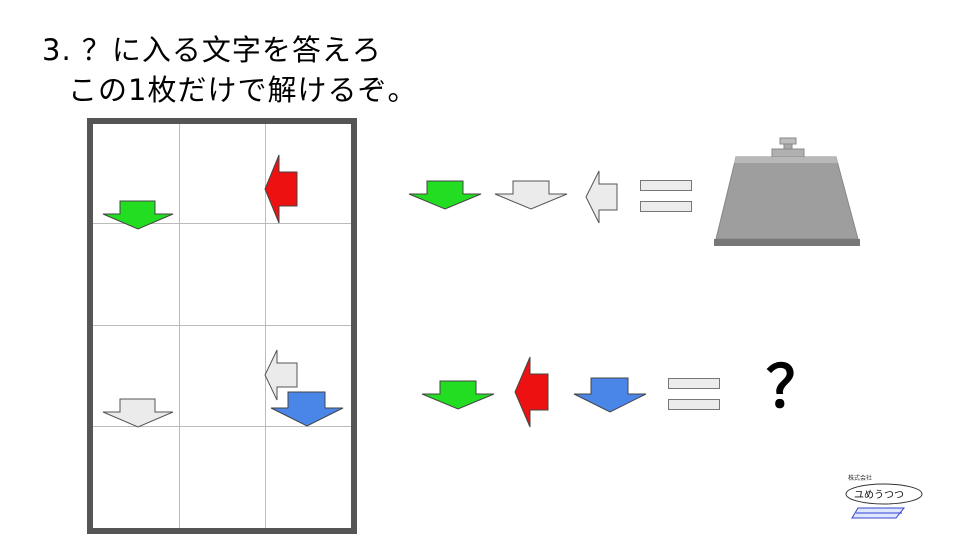  What do you see at coordinates (223, 477) in the screenshot?
I see `grid-cell-r4c2` at bounding box center [223, 477].